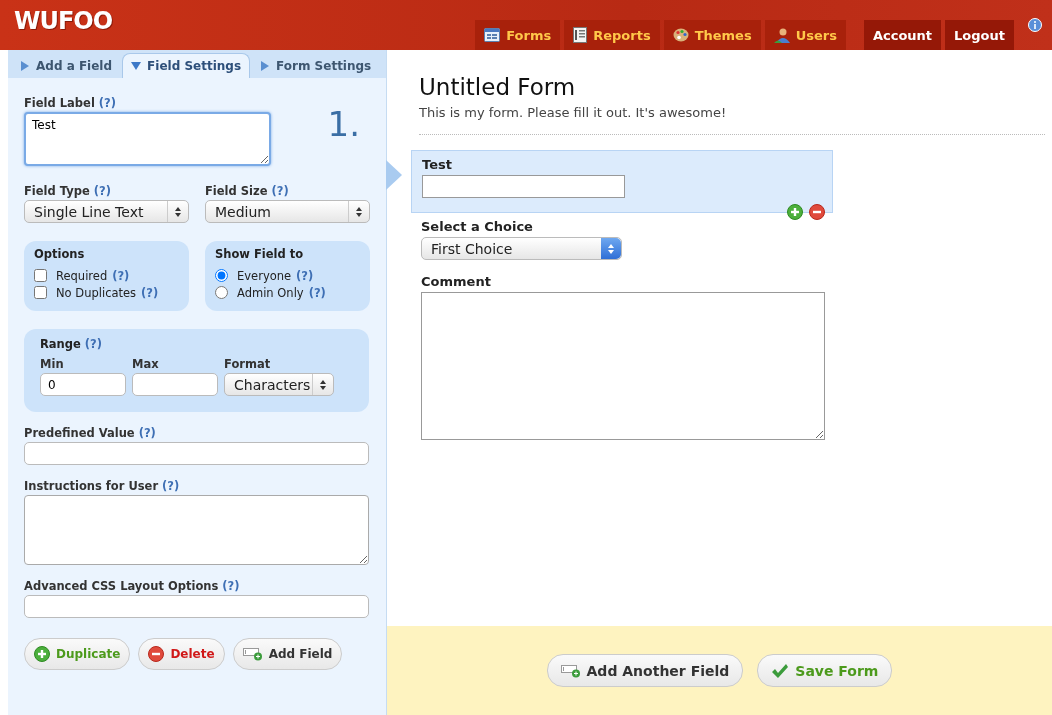  What do you see at coordinates (612, 35) in the screenshot?
I see `nav-tab: Reports` at bounding box center [612, 35].